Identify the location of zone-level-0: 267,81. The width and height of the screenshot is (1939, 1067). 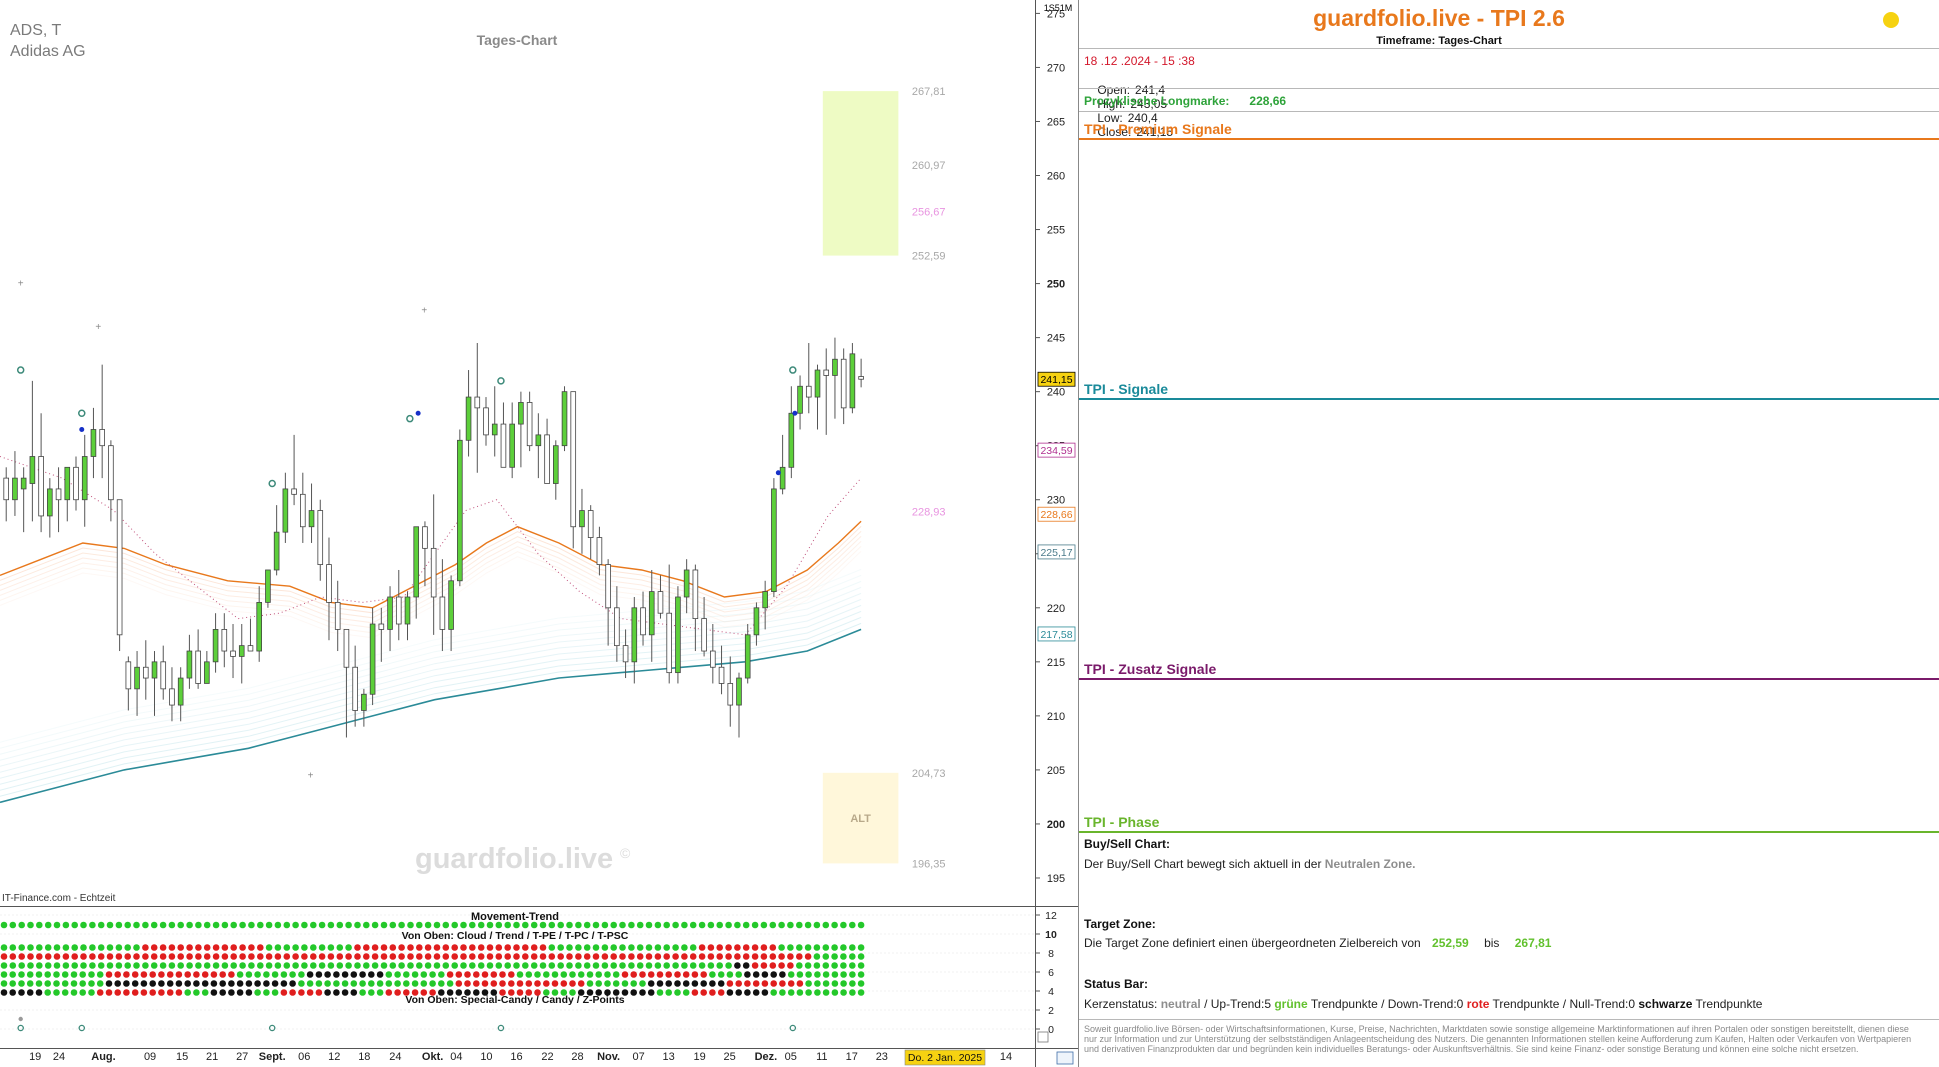
(929, 92).